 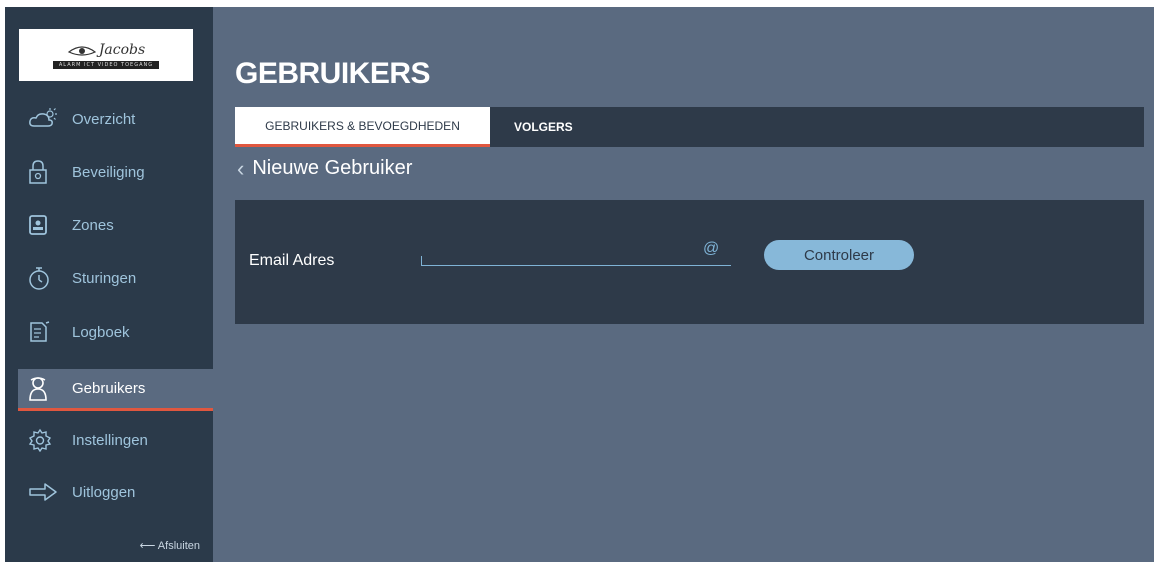 I want to click on logo: Jacobs ALARM ICT VIDEO TOEGANG, so click(x=106, y=55).